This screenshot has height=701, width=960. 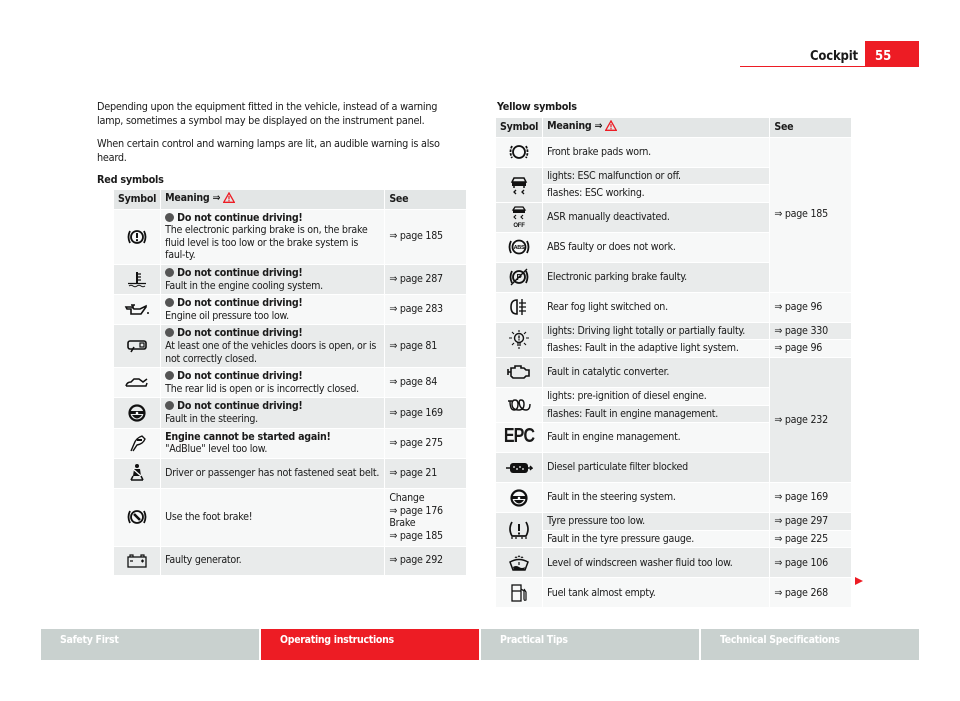 What do you see at coordinates (138, 561) in the screenshot?
I see `battery-icon` at bounding box center [138, 561].